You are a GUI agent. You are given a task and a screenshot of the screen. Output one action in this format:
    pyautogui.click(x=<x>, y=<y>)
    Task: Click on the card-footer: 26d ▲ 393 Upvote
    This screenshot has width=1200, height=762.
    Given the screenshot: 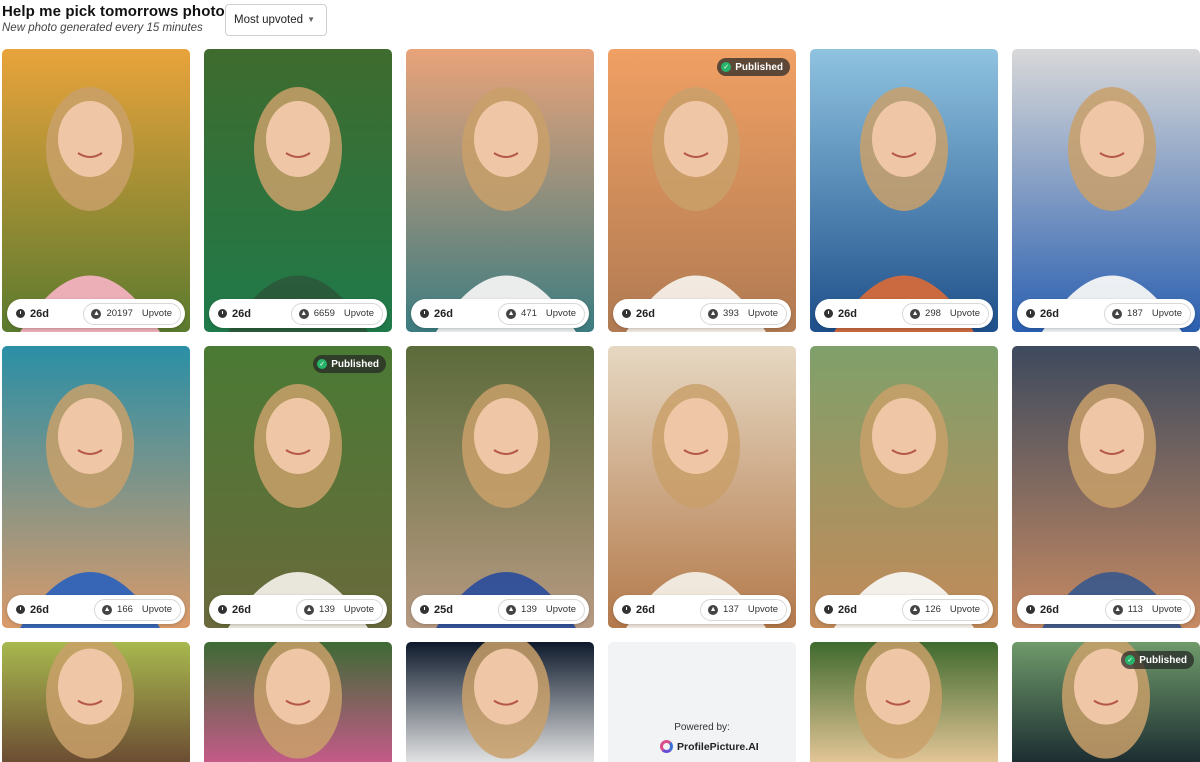 What is the action you would take?
    pyautogui.click(x=702, y=313)
    